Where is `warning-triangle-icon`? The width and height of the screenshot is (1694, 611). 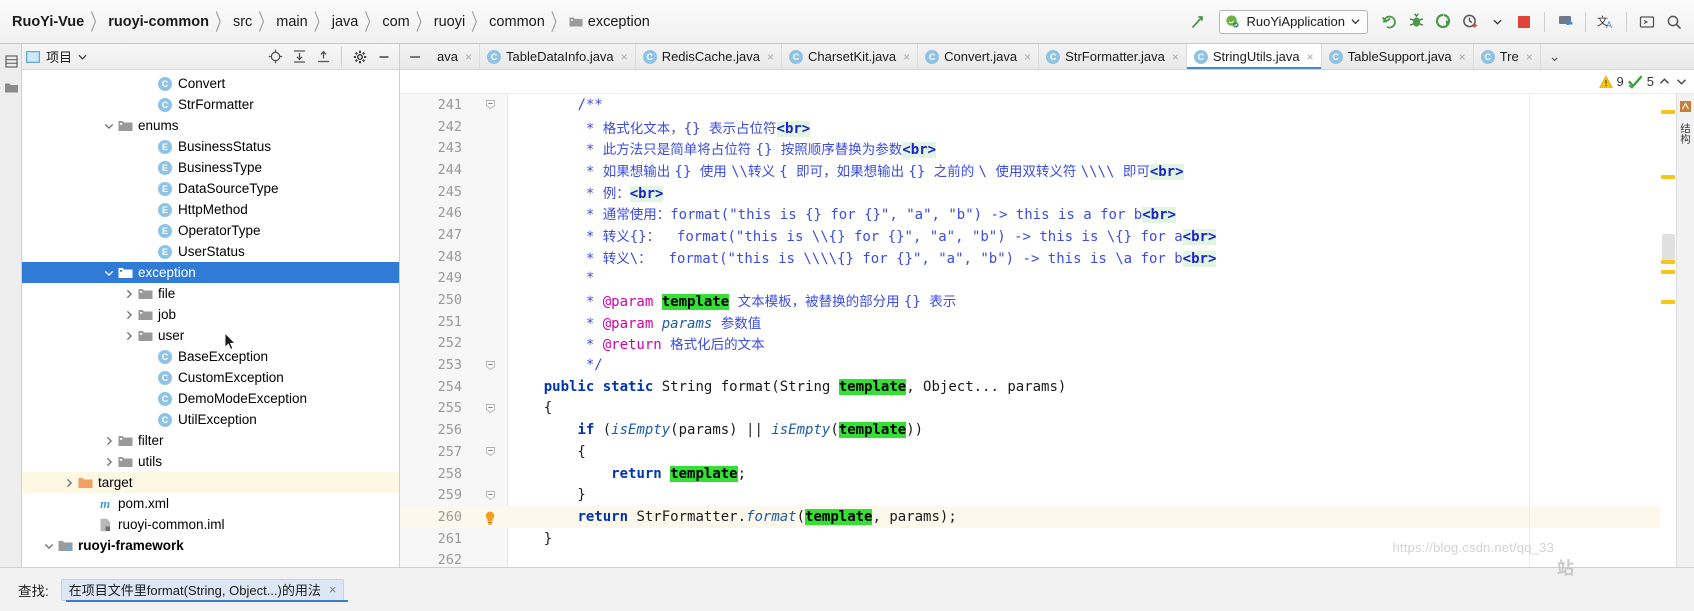 warning-triangle-icon is located at coordinates (1605, 81).